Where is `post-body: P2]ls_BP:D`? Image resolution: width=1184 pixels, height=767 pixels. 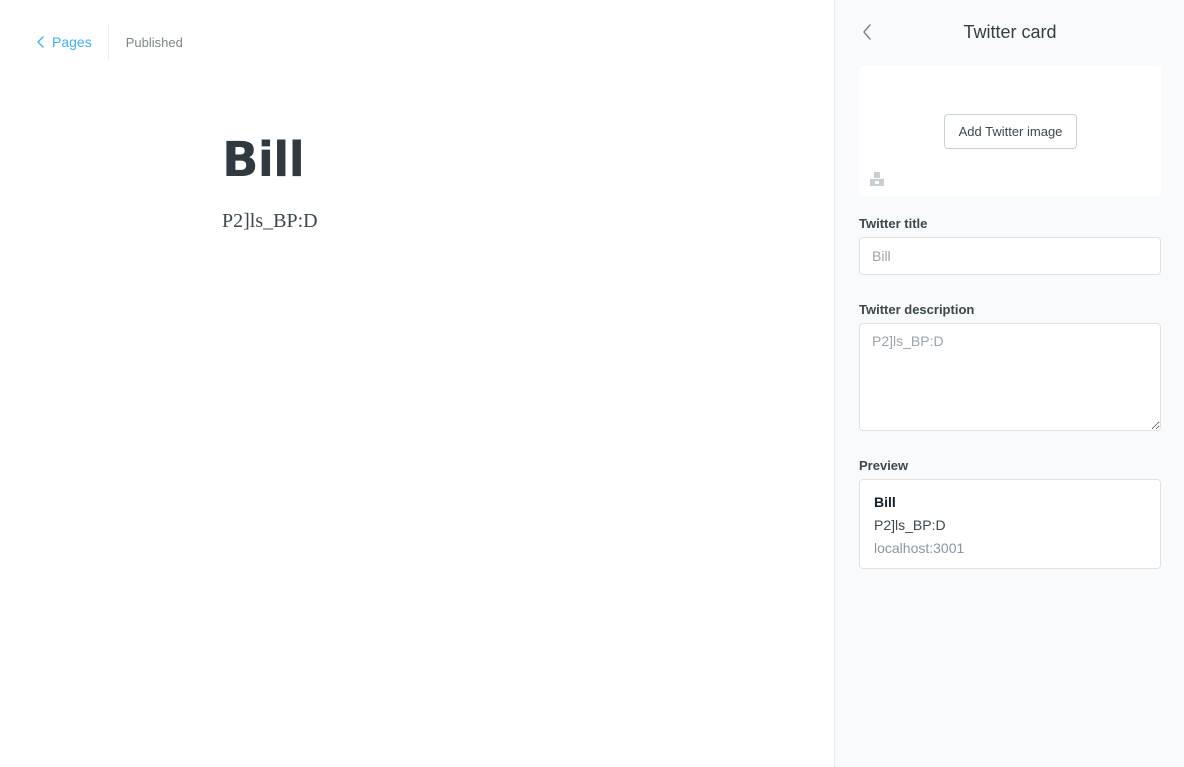 post-body: P2]ls_BP:D is located at coordinates (270, 221).